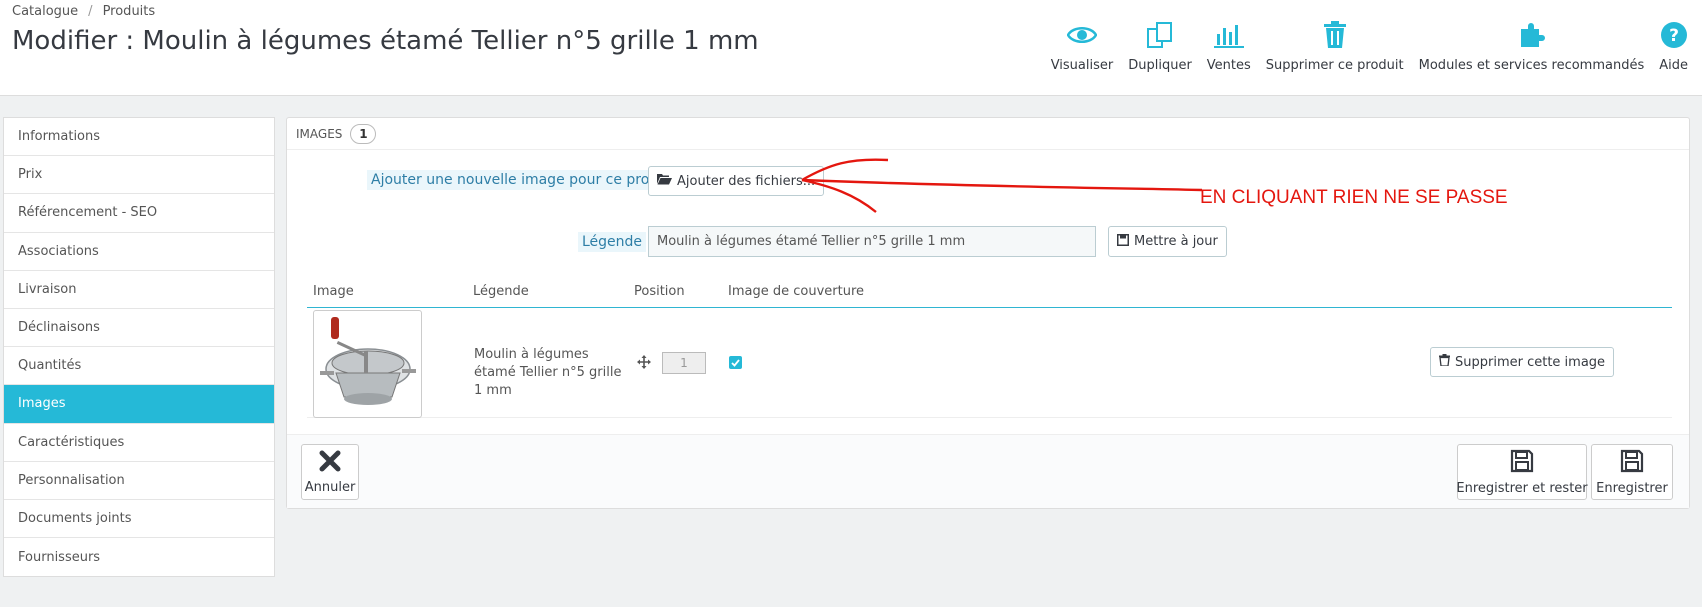 This screenshot has height=607, width=1702. Describe the element at coordinates (988, 134) in the screenshot. I see `panel-heading: IMAGES 1` at that location.